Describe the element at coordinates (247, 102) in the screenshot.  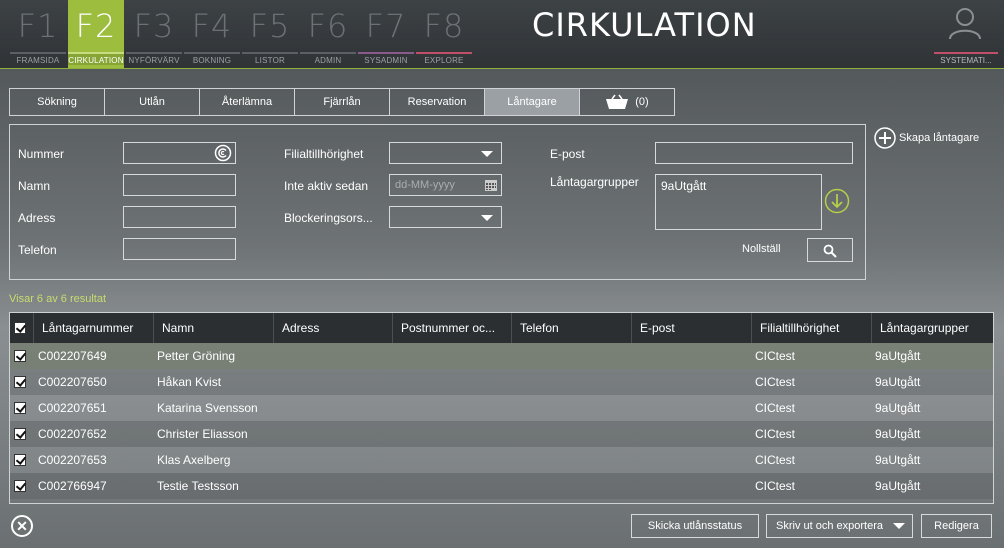
I see `tab-aterlamna: Återlämna` at that location.